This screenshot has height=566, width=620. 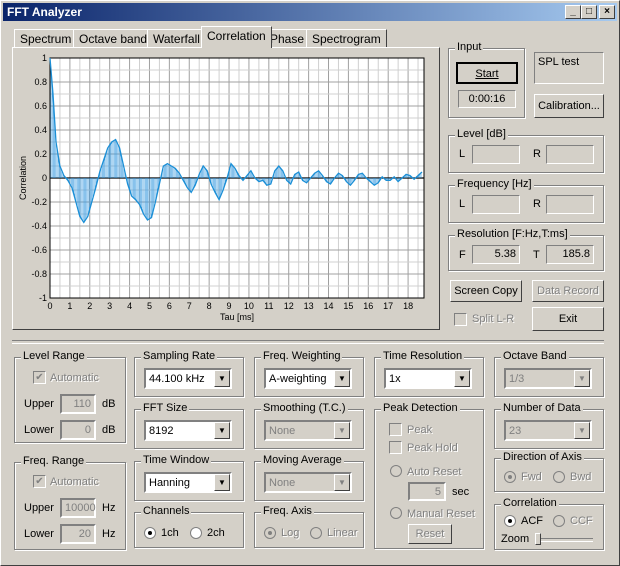 What do you see at coordinates (420, 408) in the screenshot?
I see `peak-detection-label: Peak Detection` at bounding box center [420, 408].